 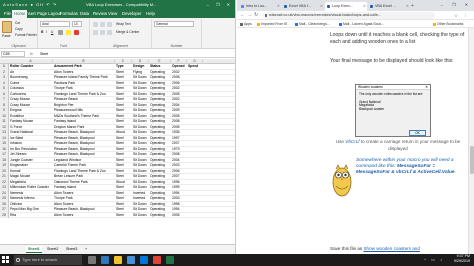 What do you see at coordinates (84, 14) in the screenshot?
I see `ribbon-tab-data: Data` at bounding box center [84, 14].